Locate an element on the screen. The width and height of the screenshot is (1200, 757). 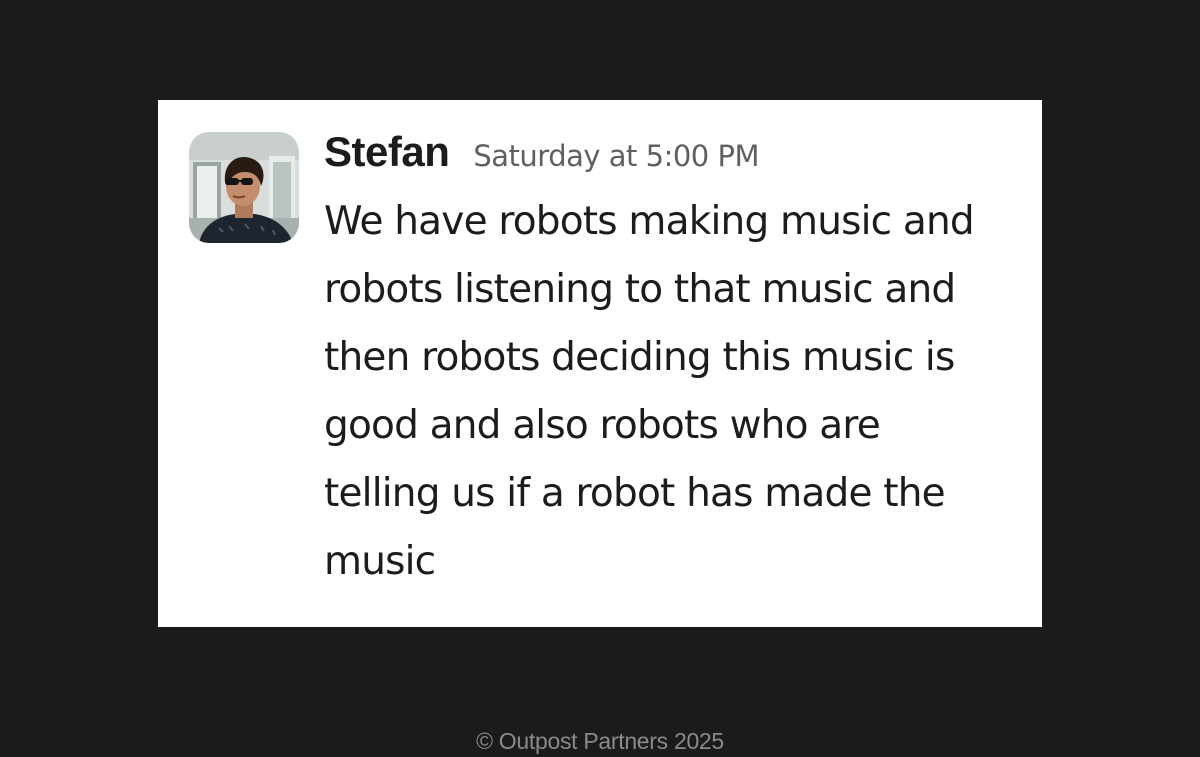
avatar is located at coordinates (244, 187).